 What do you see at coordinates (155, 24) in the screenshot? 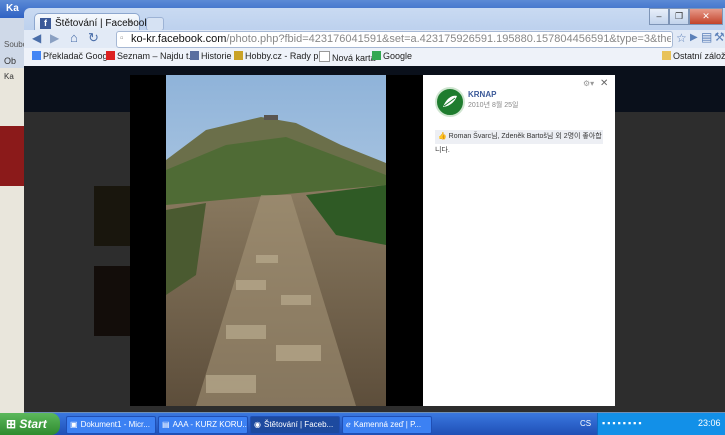
I see `new-tab-button` at bounding box center [155, 24].